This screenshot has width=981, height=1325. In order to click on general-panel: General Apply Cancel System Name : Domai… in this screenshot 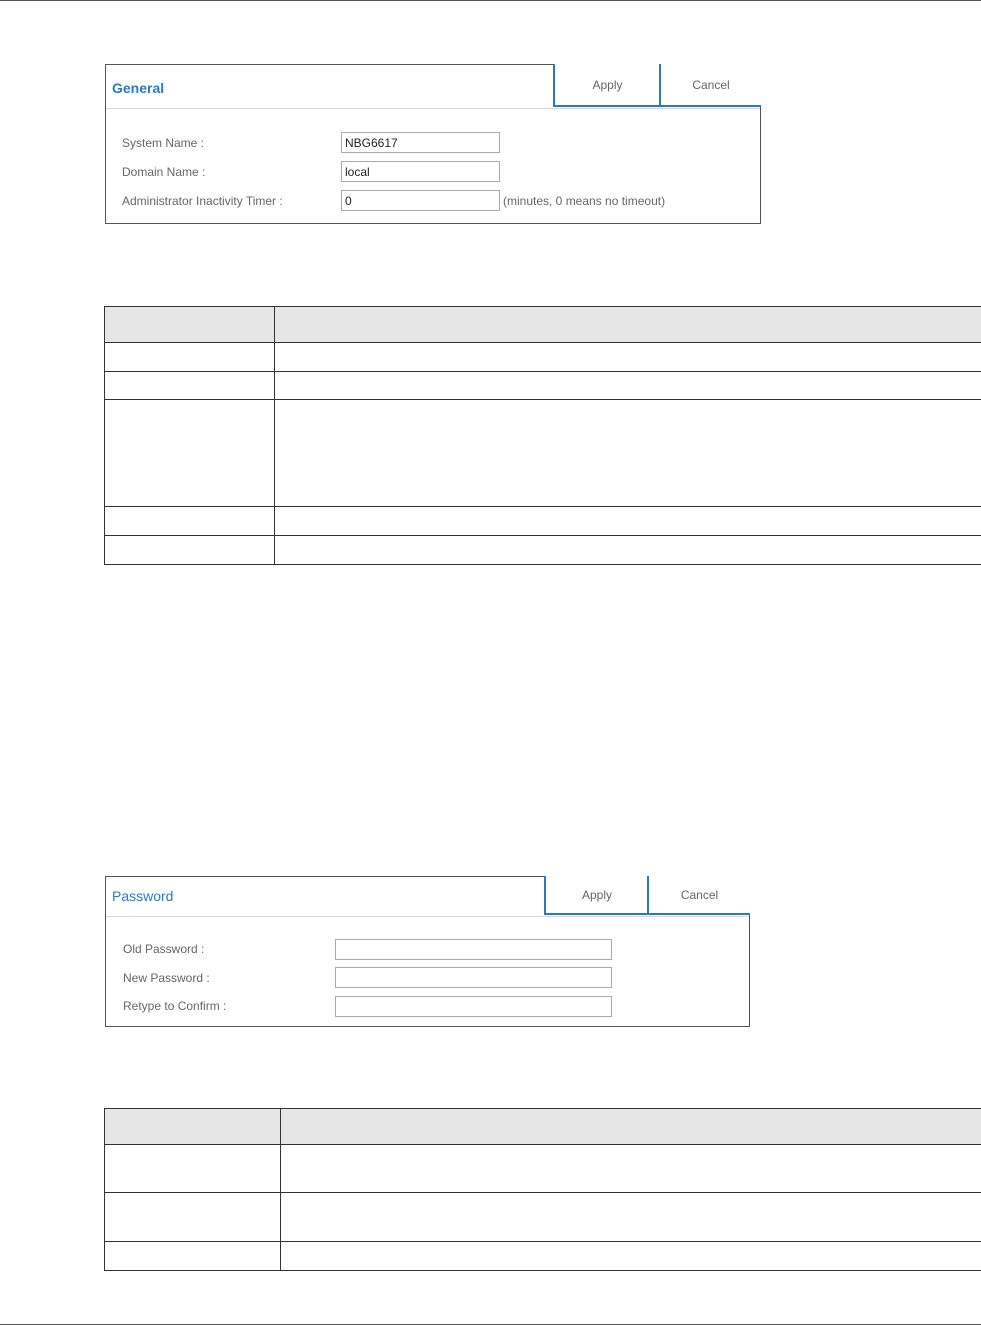, I will do `click(433, 144)`.